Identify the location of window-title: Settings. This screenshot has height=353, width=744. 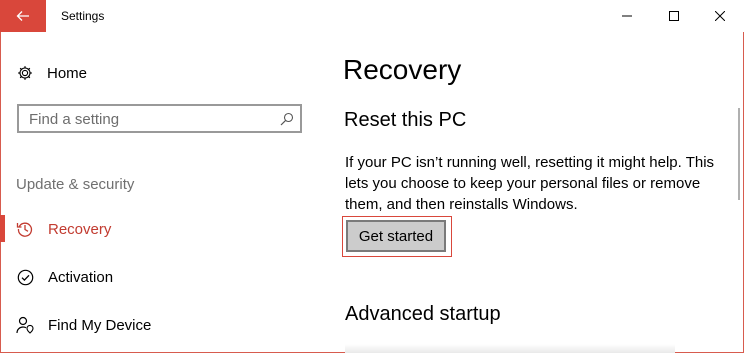
(83, 16).